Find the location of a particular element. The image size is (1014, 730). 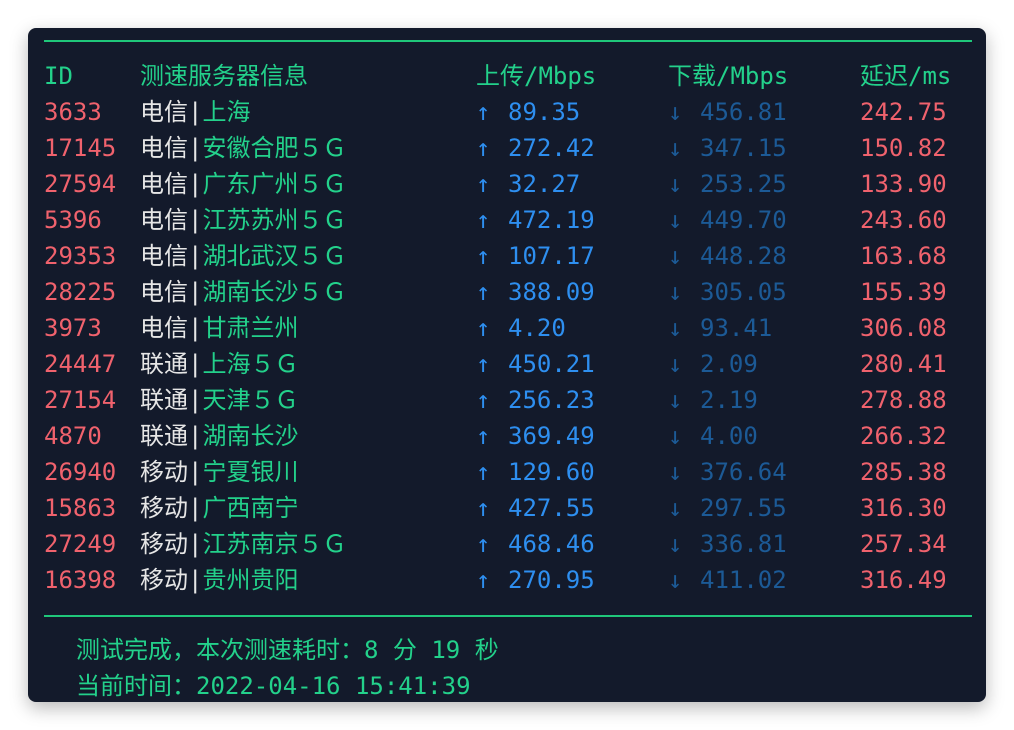

completion-message: 测试完成，本次测速耗时：8 分 19 秒 is located at coordinates (287, 650).